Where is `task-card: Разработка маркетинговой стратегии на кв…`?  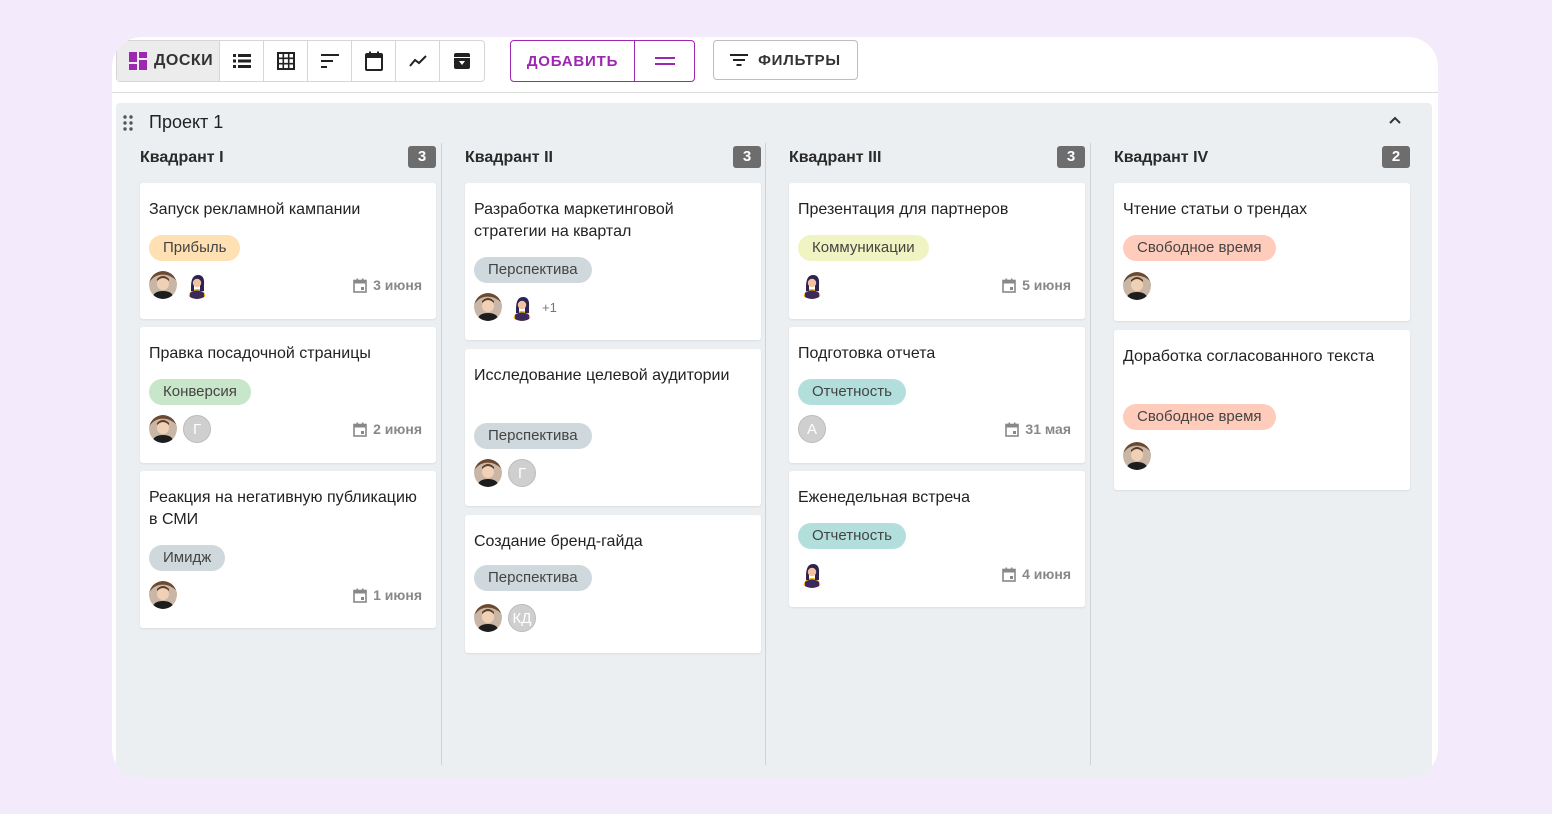 task-card: Разработка маркетинговой стратегии на кв… is located at coordinates (613, 261).